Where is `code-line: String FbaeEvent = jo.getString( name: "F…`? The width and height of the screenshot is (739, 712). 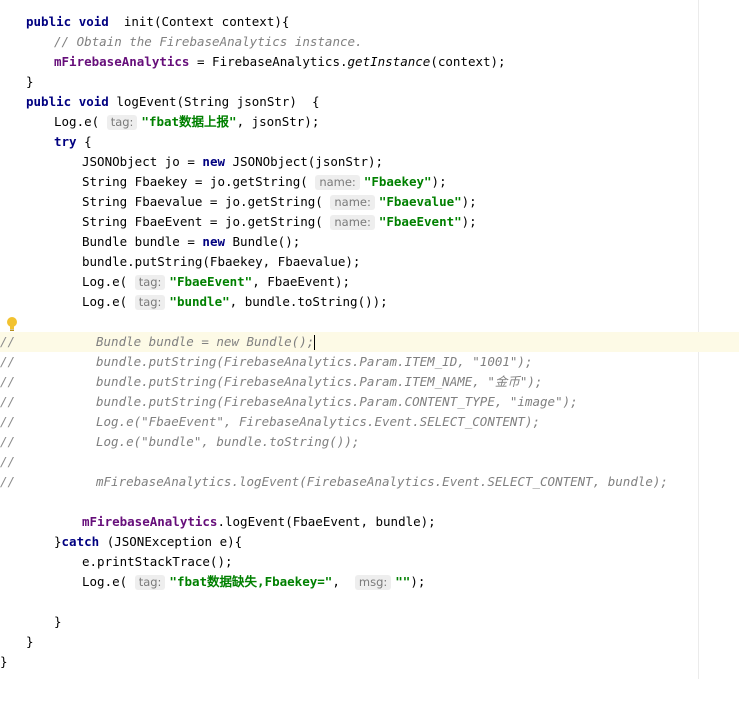
code-line: String FbaeEvent = jo.getString( name: "F… is located at coordinates (369, 222).